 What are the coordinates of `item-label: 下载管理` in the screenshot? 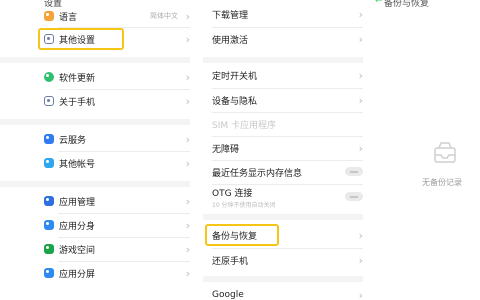 It's located at (230, 15).